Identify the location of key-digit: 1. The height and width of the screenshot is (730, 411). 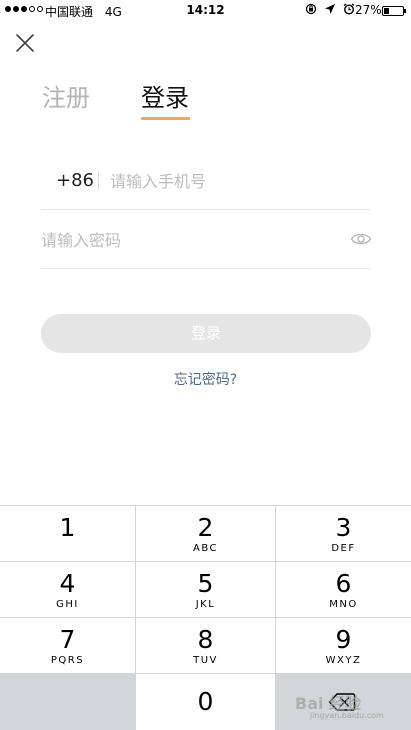
(67, 527).